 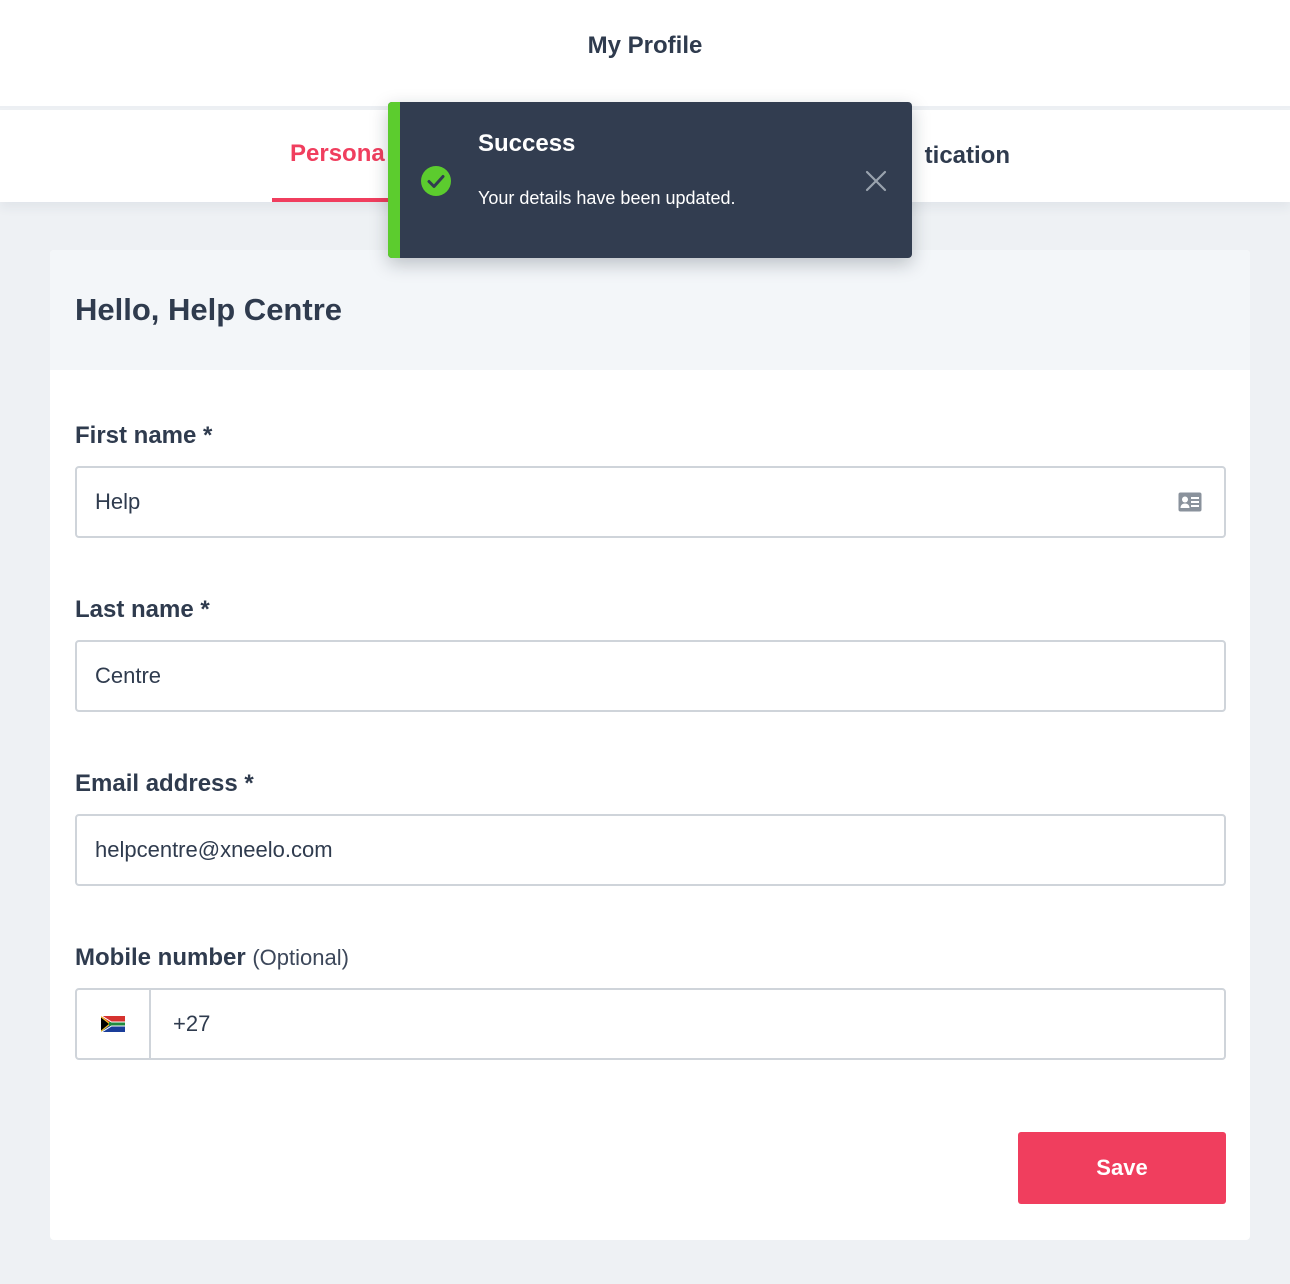 What do you see at coordinates (1190, 502) in the screenshot?
I see `contact-card-icon` at bounding box center [1190, 502].